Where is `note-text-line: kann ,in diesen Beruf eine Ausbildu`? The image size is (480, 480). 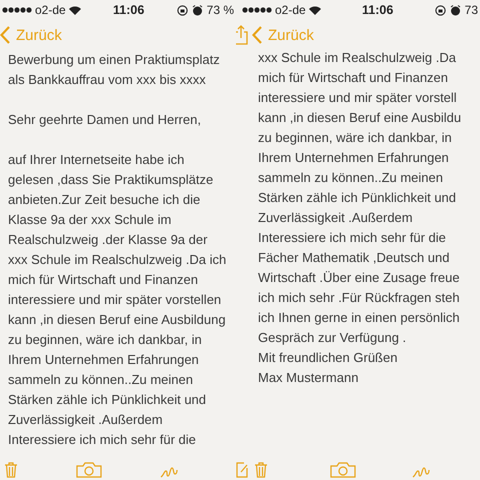
note-text-line: kann ,in diesen Beruf eine Ausbildu is located at coordinates (360, 118).